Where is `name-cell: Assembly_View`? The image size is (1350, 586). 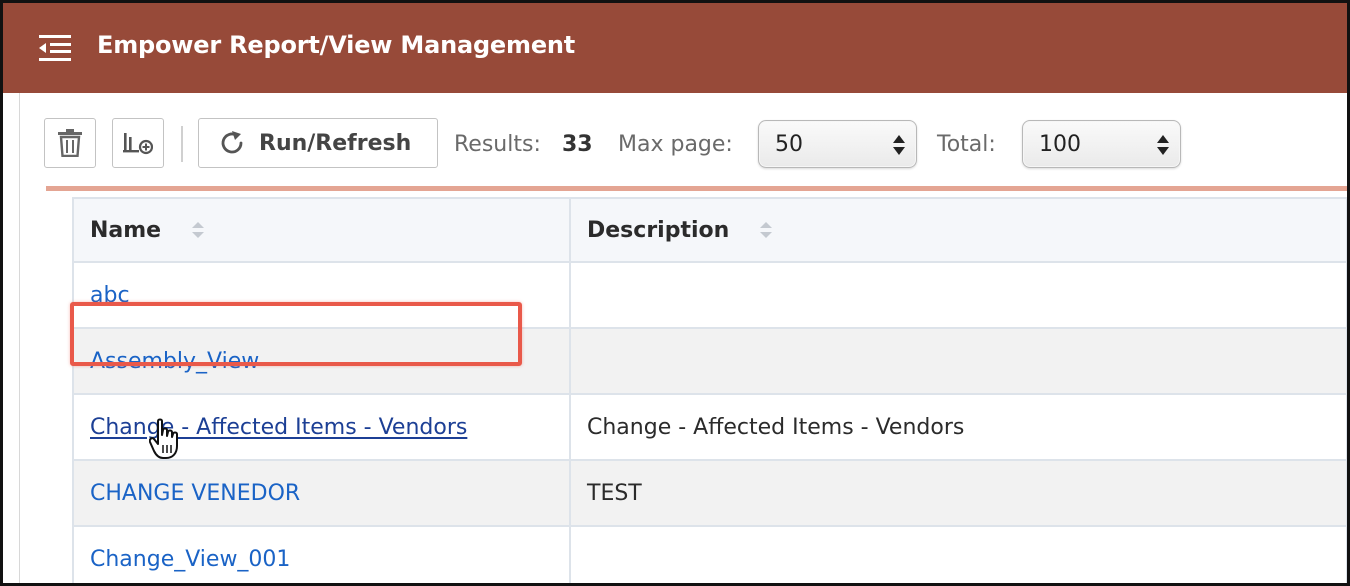 name-cell: Assembly_View is located at coordinates (321, 361).